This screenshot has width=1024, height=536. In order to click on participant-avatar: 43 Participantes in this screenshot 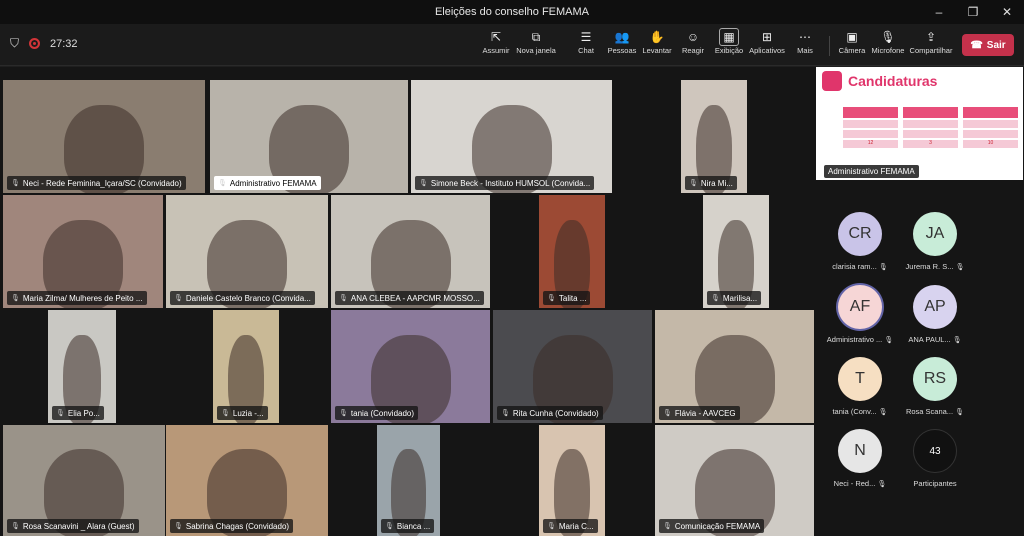, I will do `click(935, 458)`.